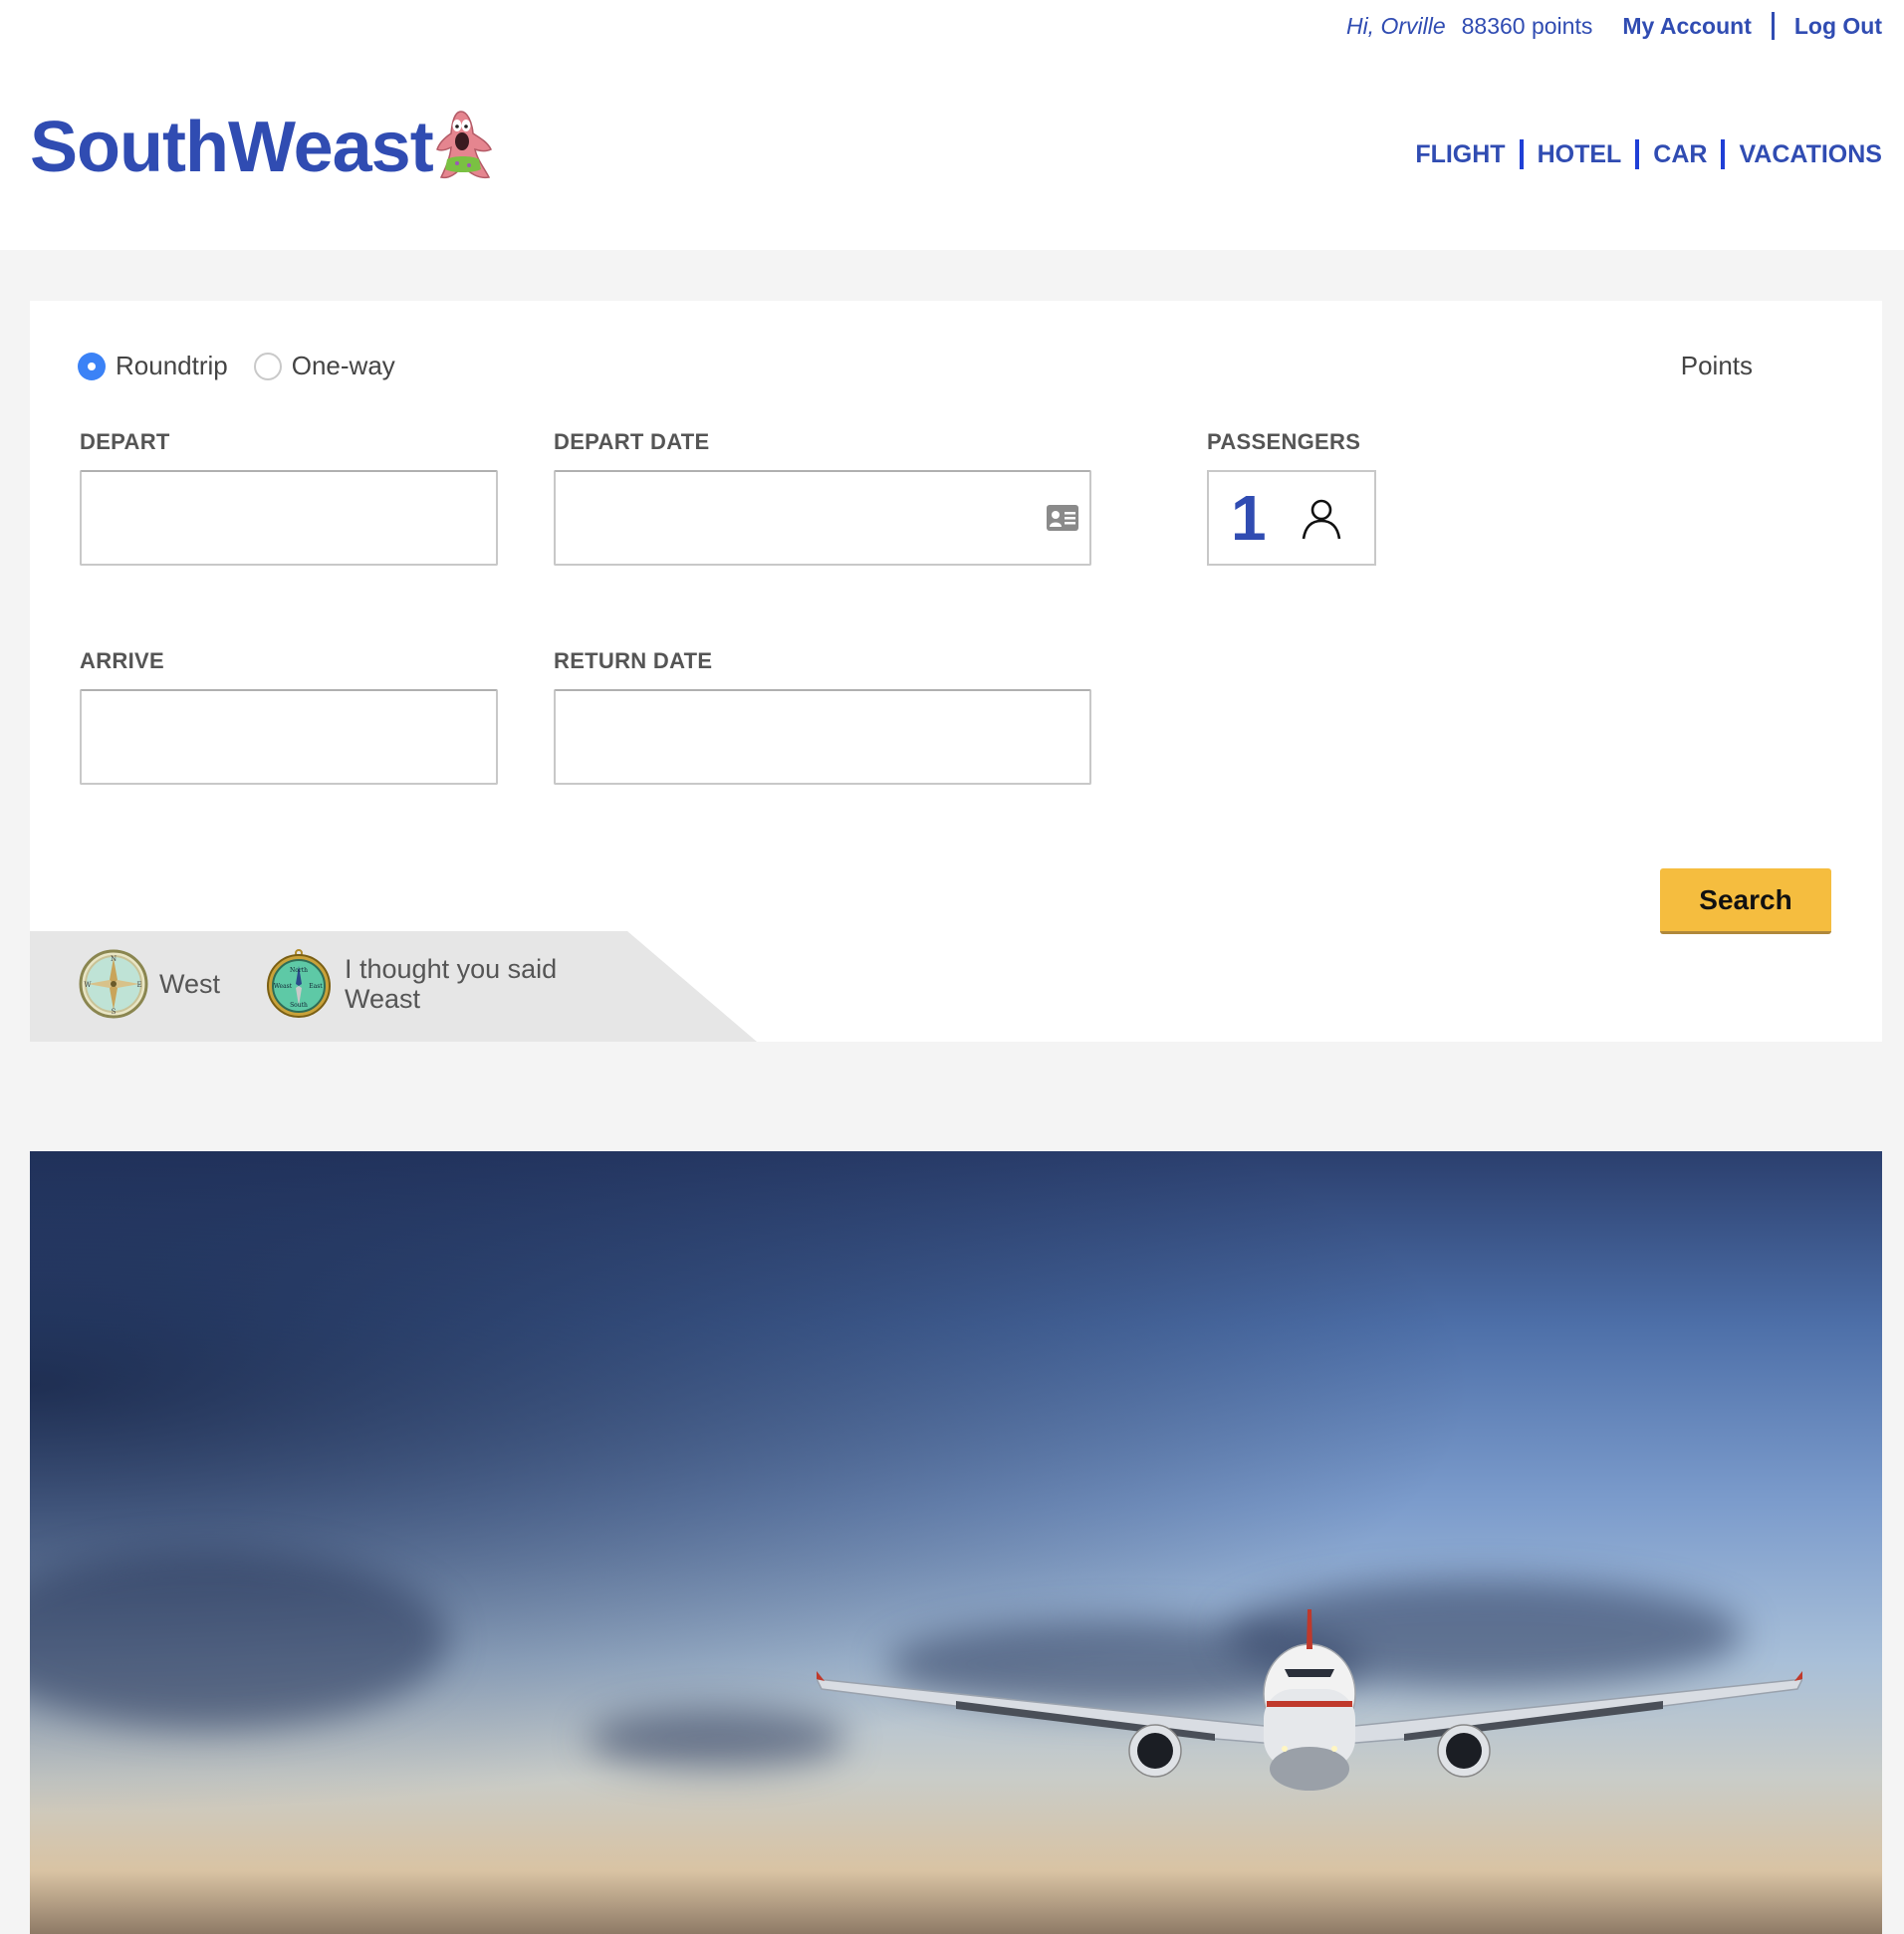 Image resolution: width=1904 pixels, height=1934 pixels. I want to click on calendar-icon, so click(1062, 518).